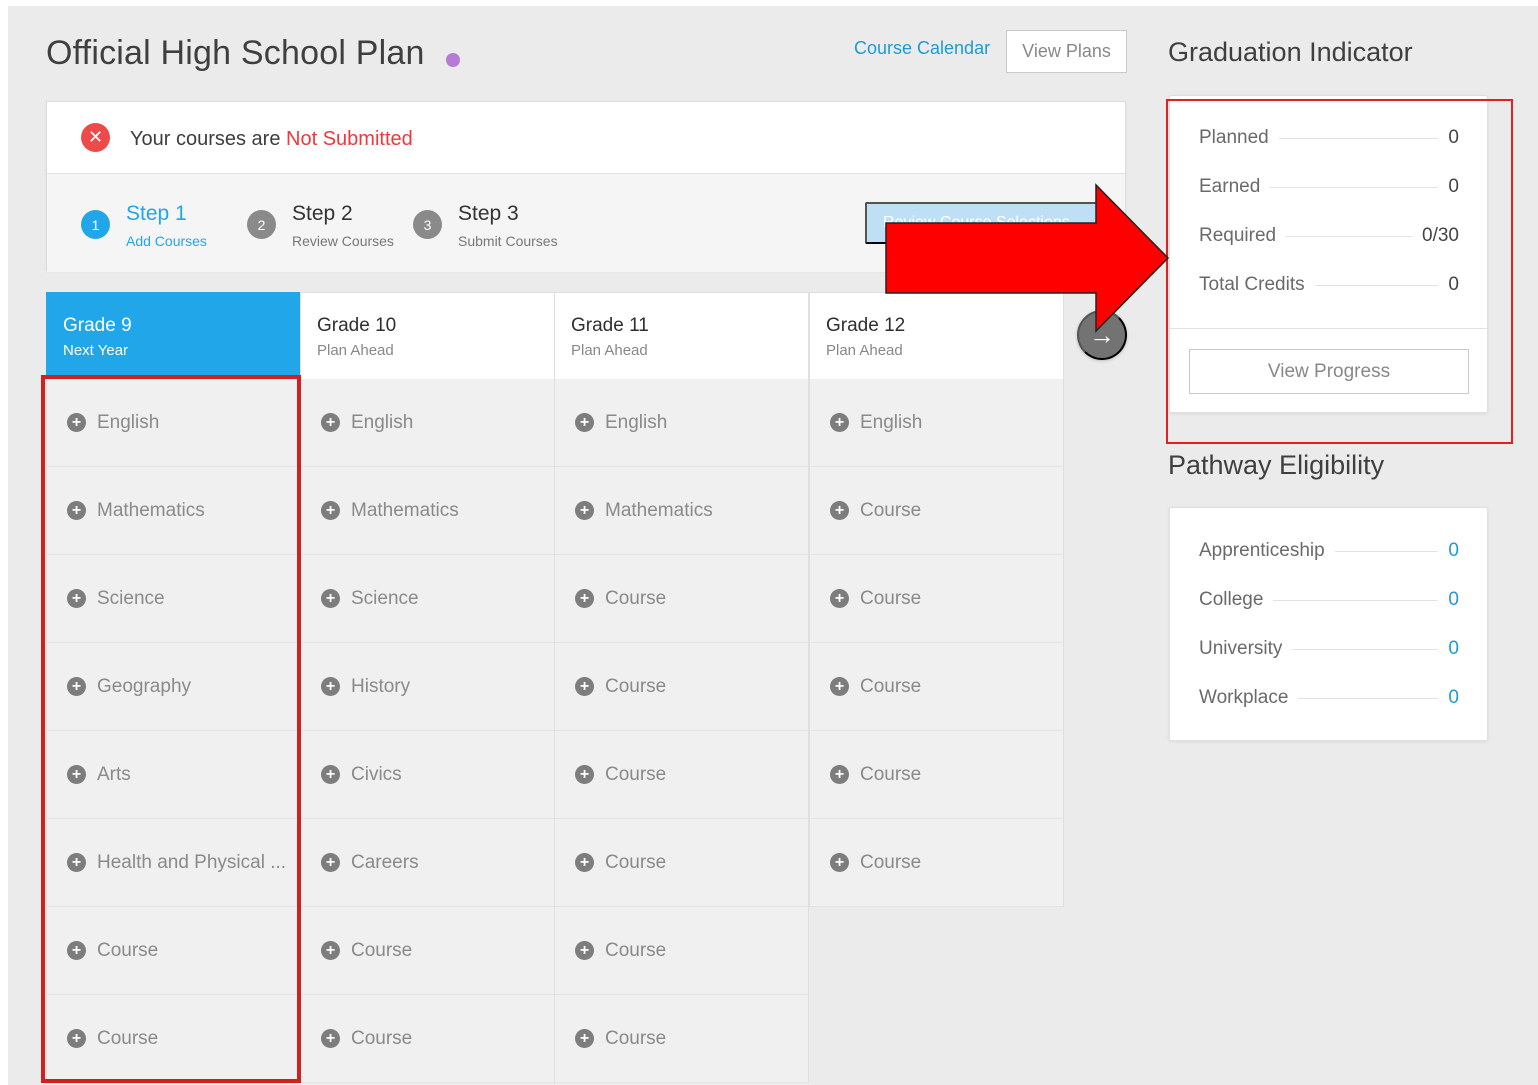  What do you see at coordinates (922, 48) in the screenshot?
I see `course-calendar-link: Course Calendar` at bounding box center [922, 48].